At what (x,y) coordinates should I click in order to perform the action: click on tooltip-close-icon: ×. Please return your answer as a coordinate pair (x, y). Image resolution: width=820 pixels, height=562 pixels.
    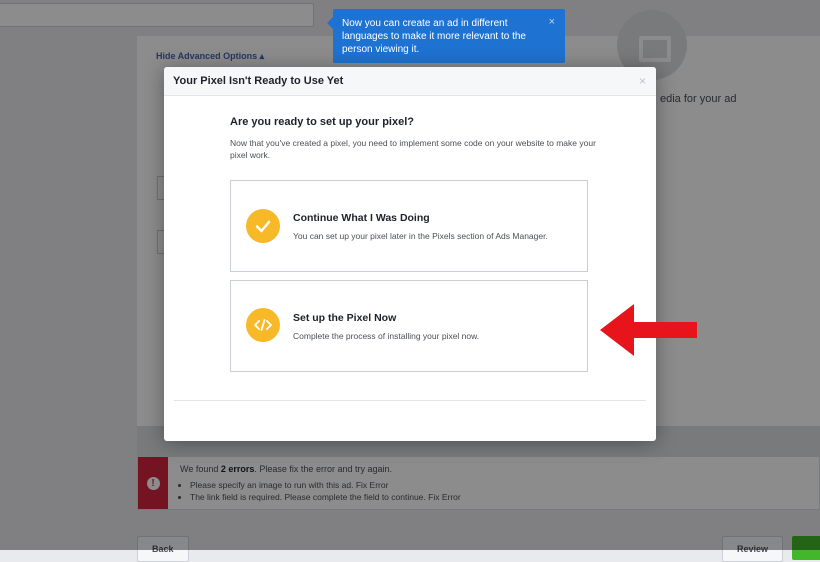
    Looking at the image, I should click on (552, 22).